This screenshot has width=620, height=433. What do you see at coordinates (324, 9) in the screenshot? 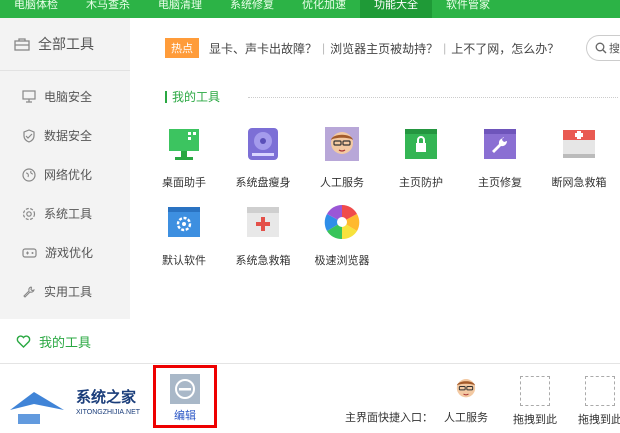
I see `tab-speedup: 优化加速` at bounding box center [324, 9].